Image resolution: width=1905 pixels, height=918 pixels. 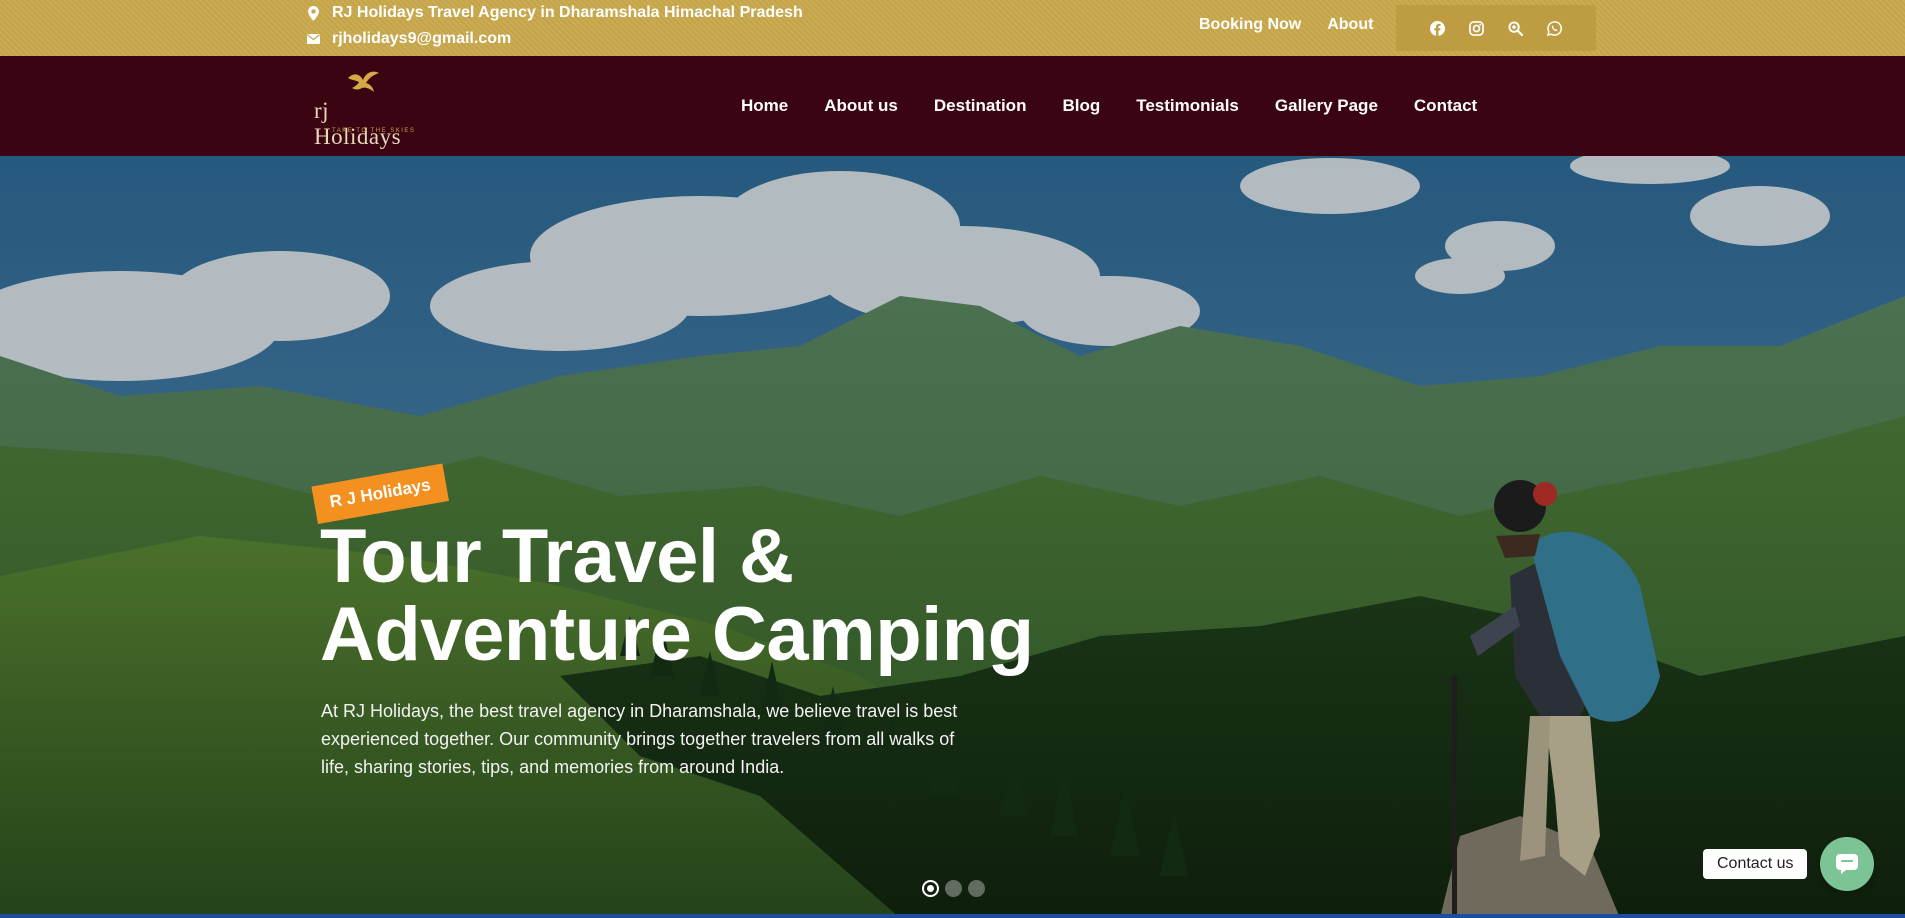 I want to click on email-link: rjholidays9@gmail.com, so click(x=421, y=39).